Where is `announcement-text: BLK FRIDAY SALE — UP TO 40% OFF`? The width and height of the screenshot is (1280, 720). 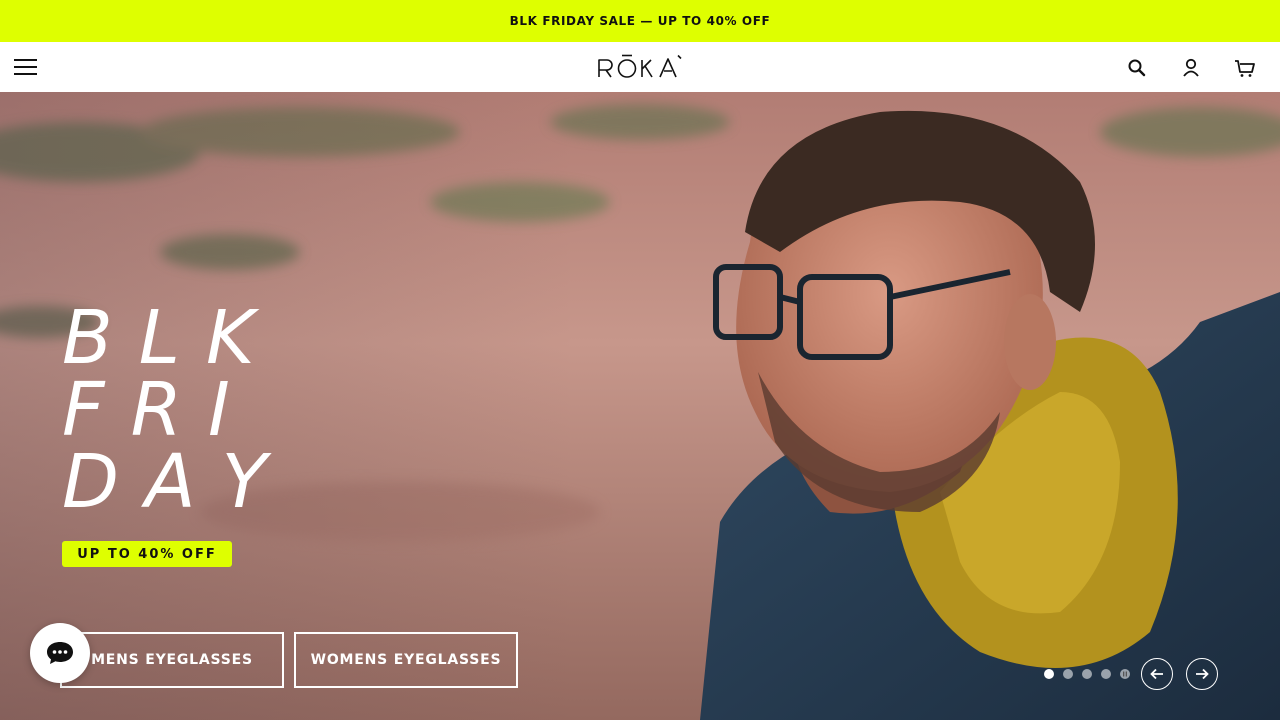
announcement-text: BLK FRIDAY SALE — UP TO 40% OFF is located at coordinates (640, 21).